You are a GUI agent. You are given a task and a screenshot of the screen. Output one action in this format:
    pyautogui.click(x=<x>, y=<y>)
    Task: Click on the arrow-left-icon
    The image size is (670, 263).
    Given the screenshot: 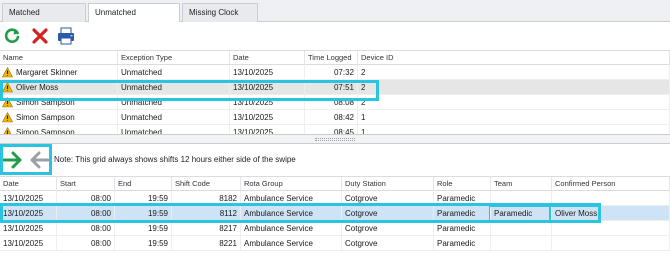 What is the action you would take?
    pyautogui.click(x=40, y=160)
    